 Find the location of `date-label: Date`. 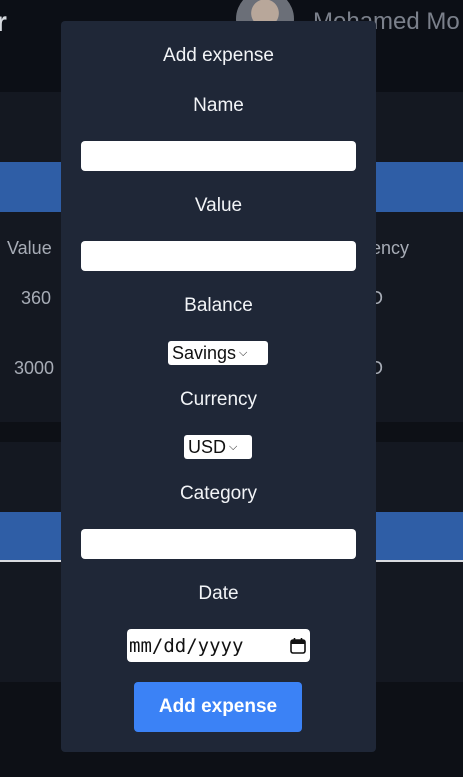

date-label: Date is located at coordinates (218, 593).